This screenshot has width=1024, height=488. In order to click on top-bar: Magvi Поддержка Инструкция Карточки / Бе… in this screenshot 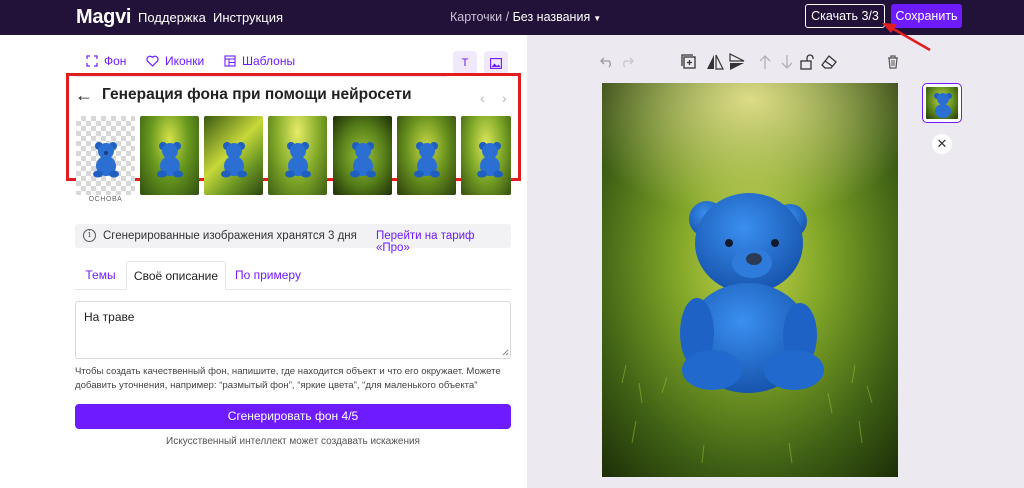, I will do `click(512, 17)`.